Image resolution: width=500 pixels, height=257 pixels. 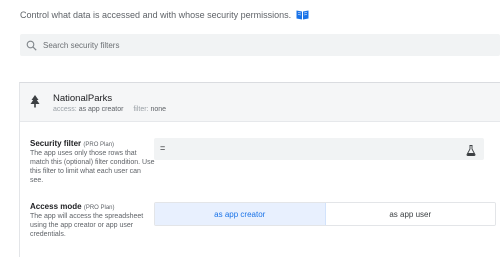 What do you see at coordinates (101, 109) in the screenshot?
I see `access-value: as app creator` at bounding box center [101, 109].